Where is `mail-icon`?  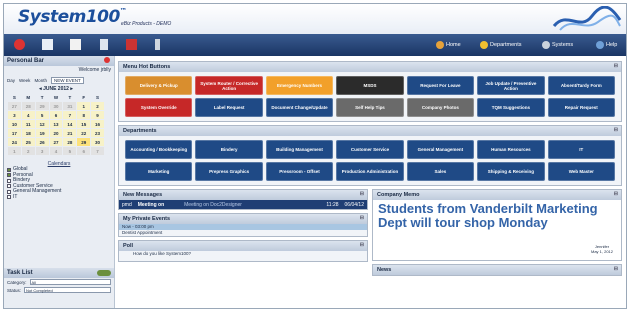
mail-icon is located at coordinates (47, 44).